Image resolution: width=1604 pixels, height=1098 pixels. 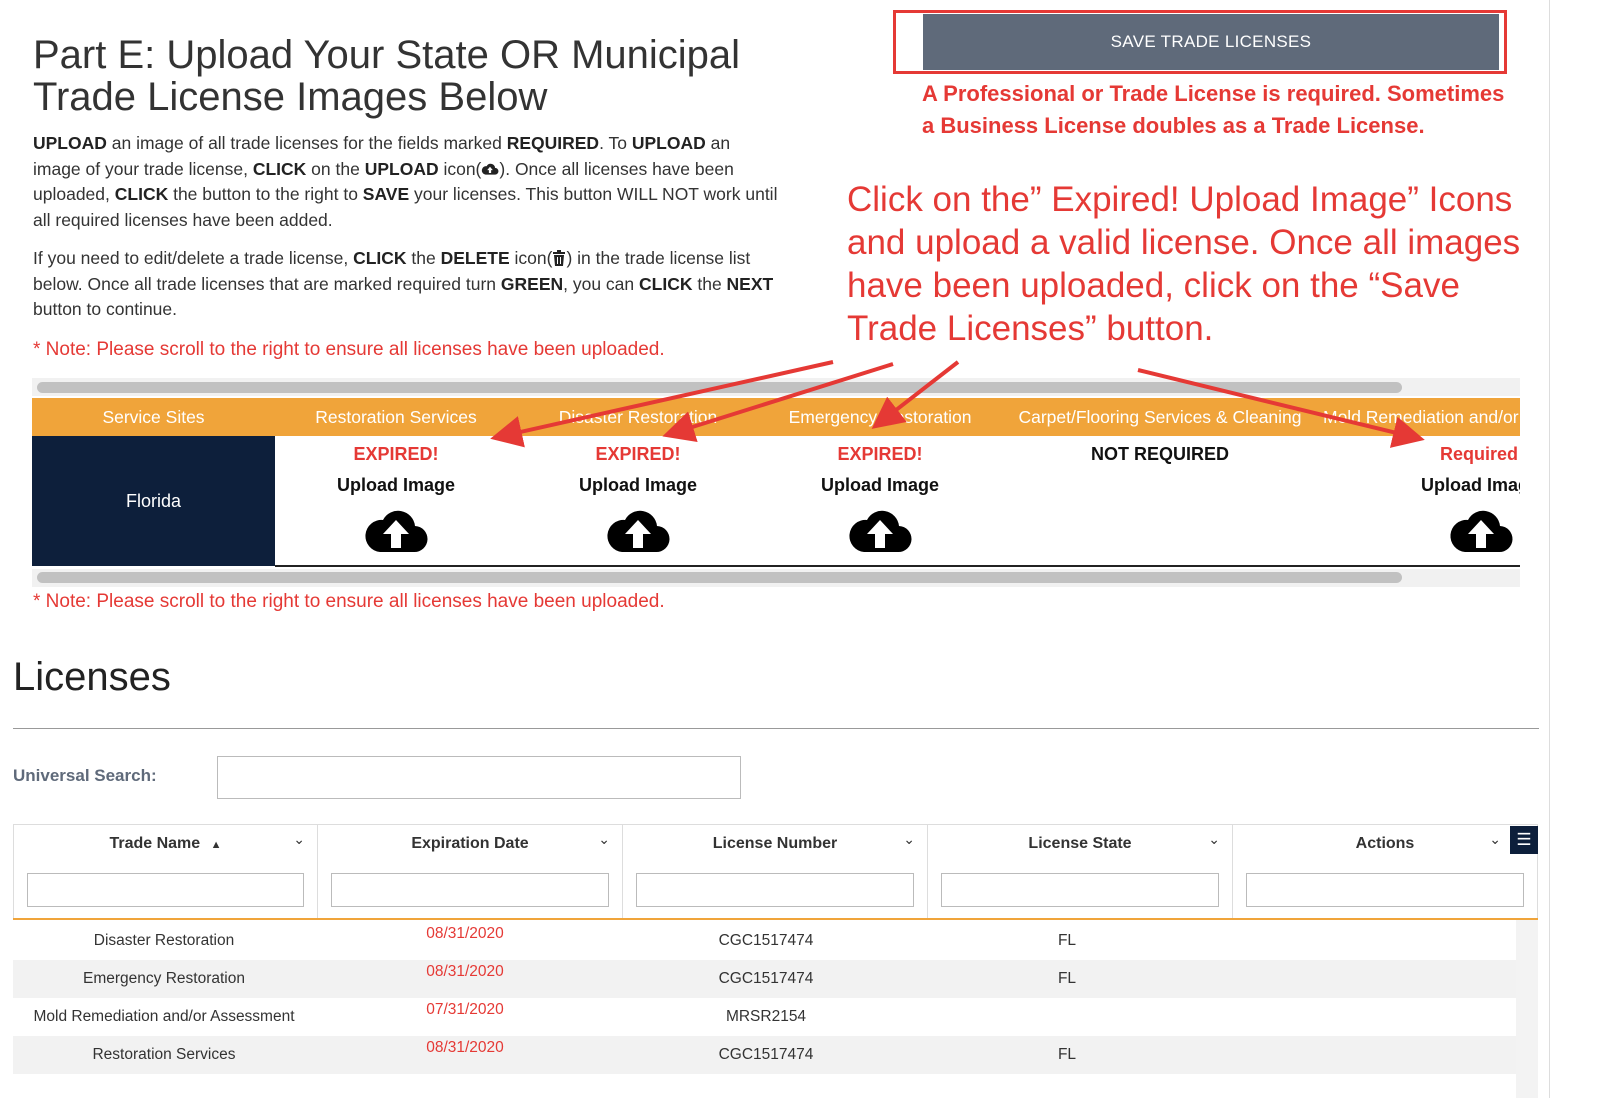 I want to click on universal-search-label: Universal Search:, so click(x=85, y=775).